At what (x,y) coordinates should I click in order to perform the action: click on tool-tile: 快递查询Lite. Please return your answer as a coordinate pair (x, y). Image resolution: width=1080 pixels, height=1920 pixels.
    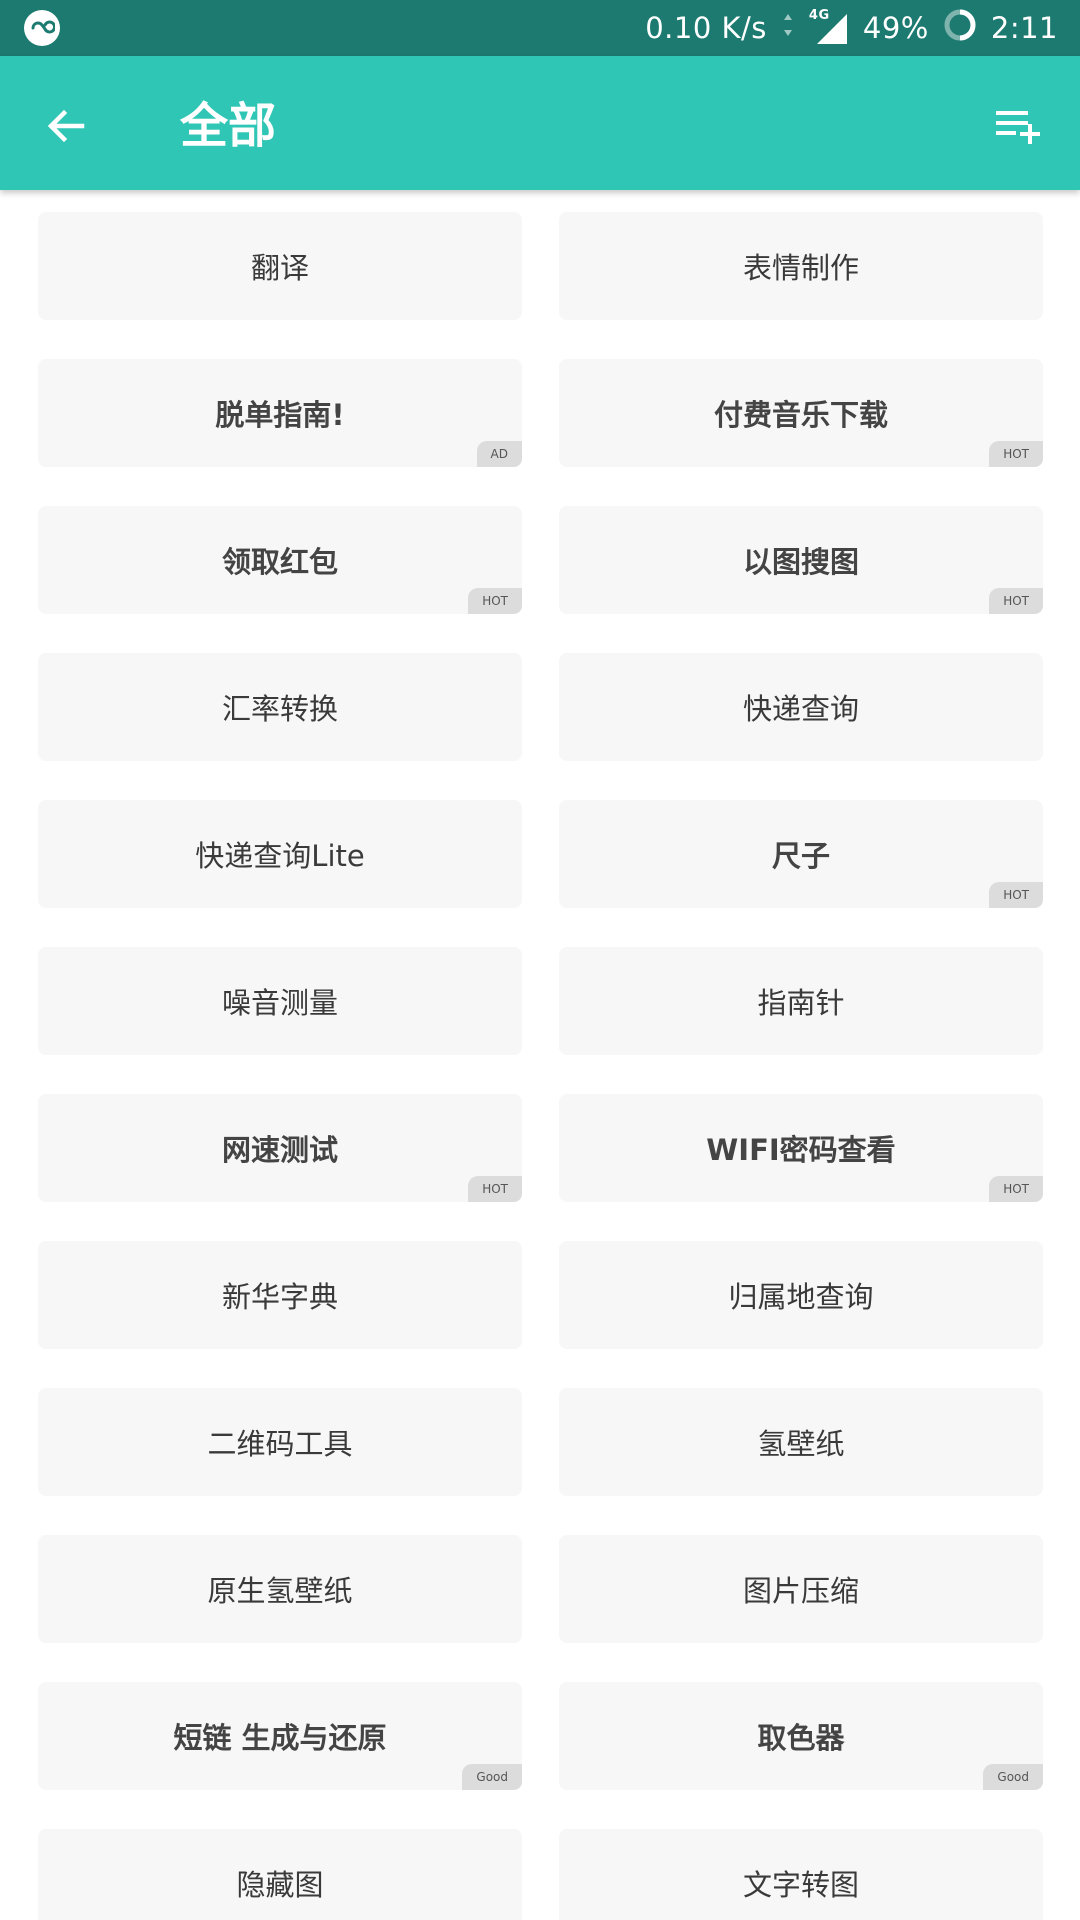
    Looking at the image, I should click on (280, 854).